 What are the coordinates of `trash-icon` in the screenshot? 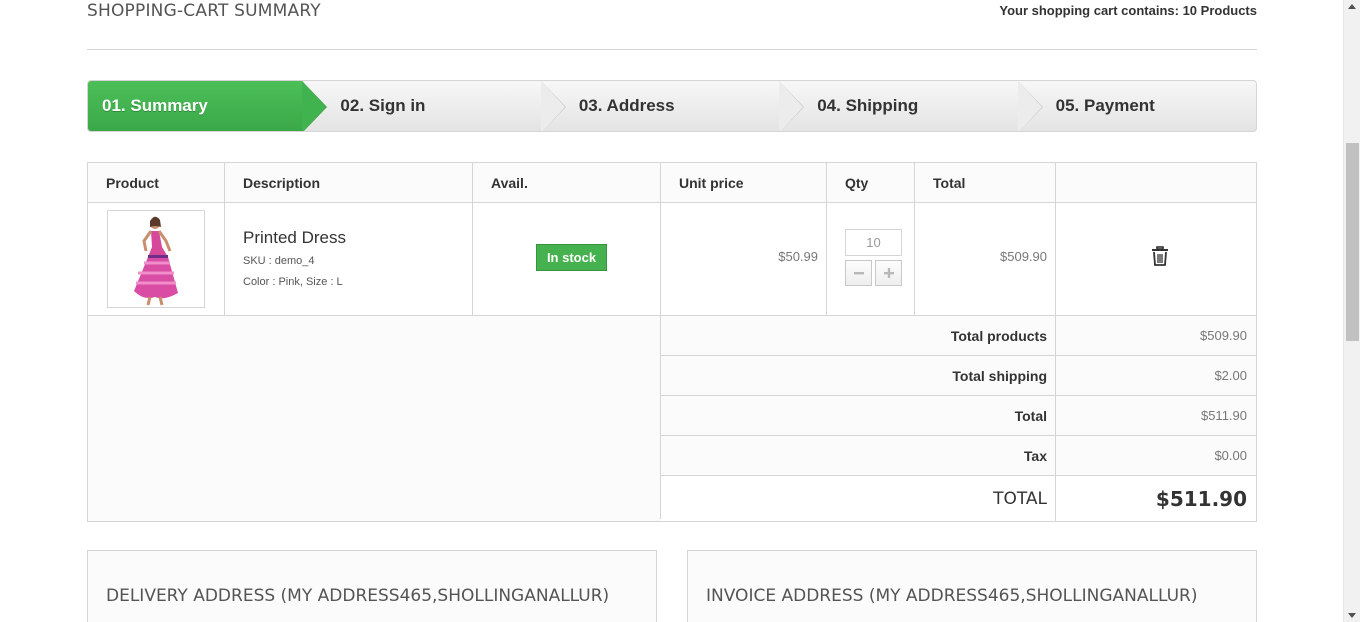 It's located at (1160, 256).